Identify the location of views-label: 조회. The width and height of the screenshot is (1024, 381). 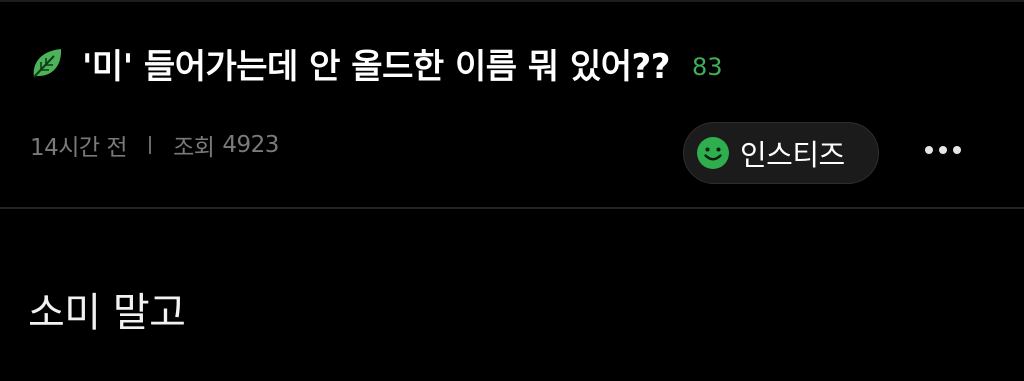
(194, 148).